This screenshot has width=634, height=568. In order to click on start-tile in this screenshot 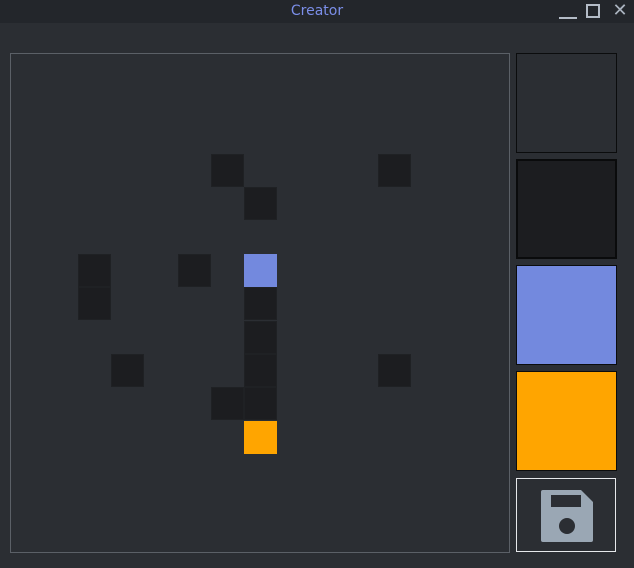, I will do `click(260, 270)`.